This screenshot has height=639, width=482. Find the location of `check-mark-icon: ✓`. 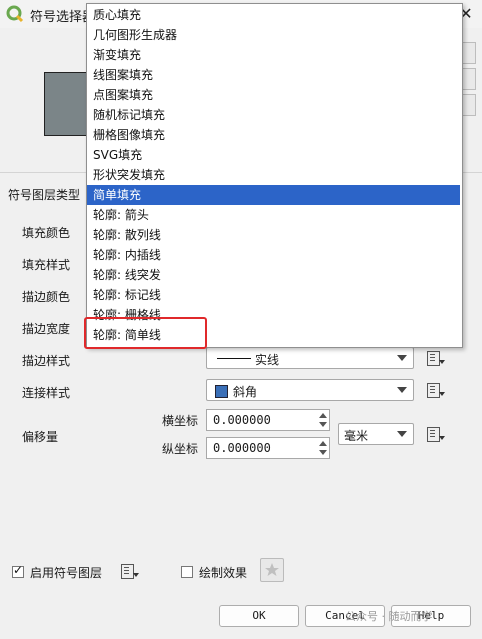

check-mark-icon: ✓ is located at coordinates (18, 570).